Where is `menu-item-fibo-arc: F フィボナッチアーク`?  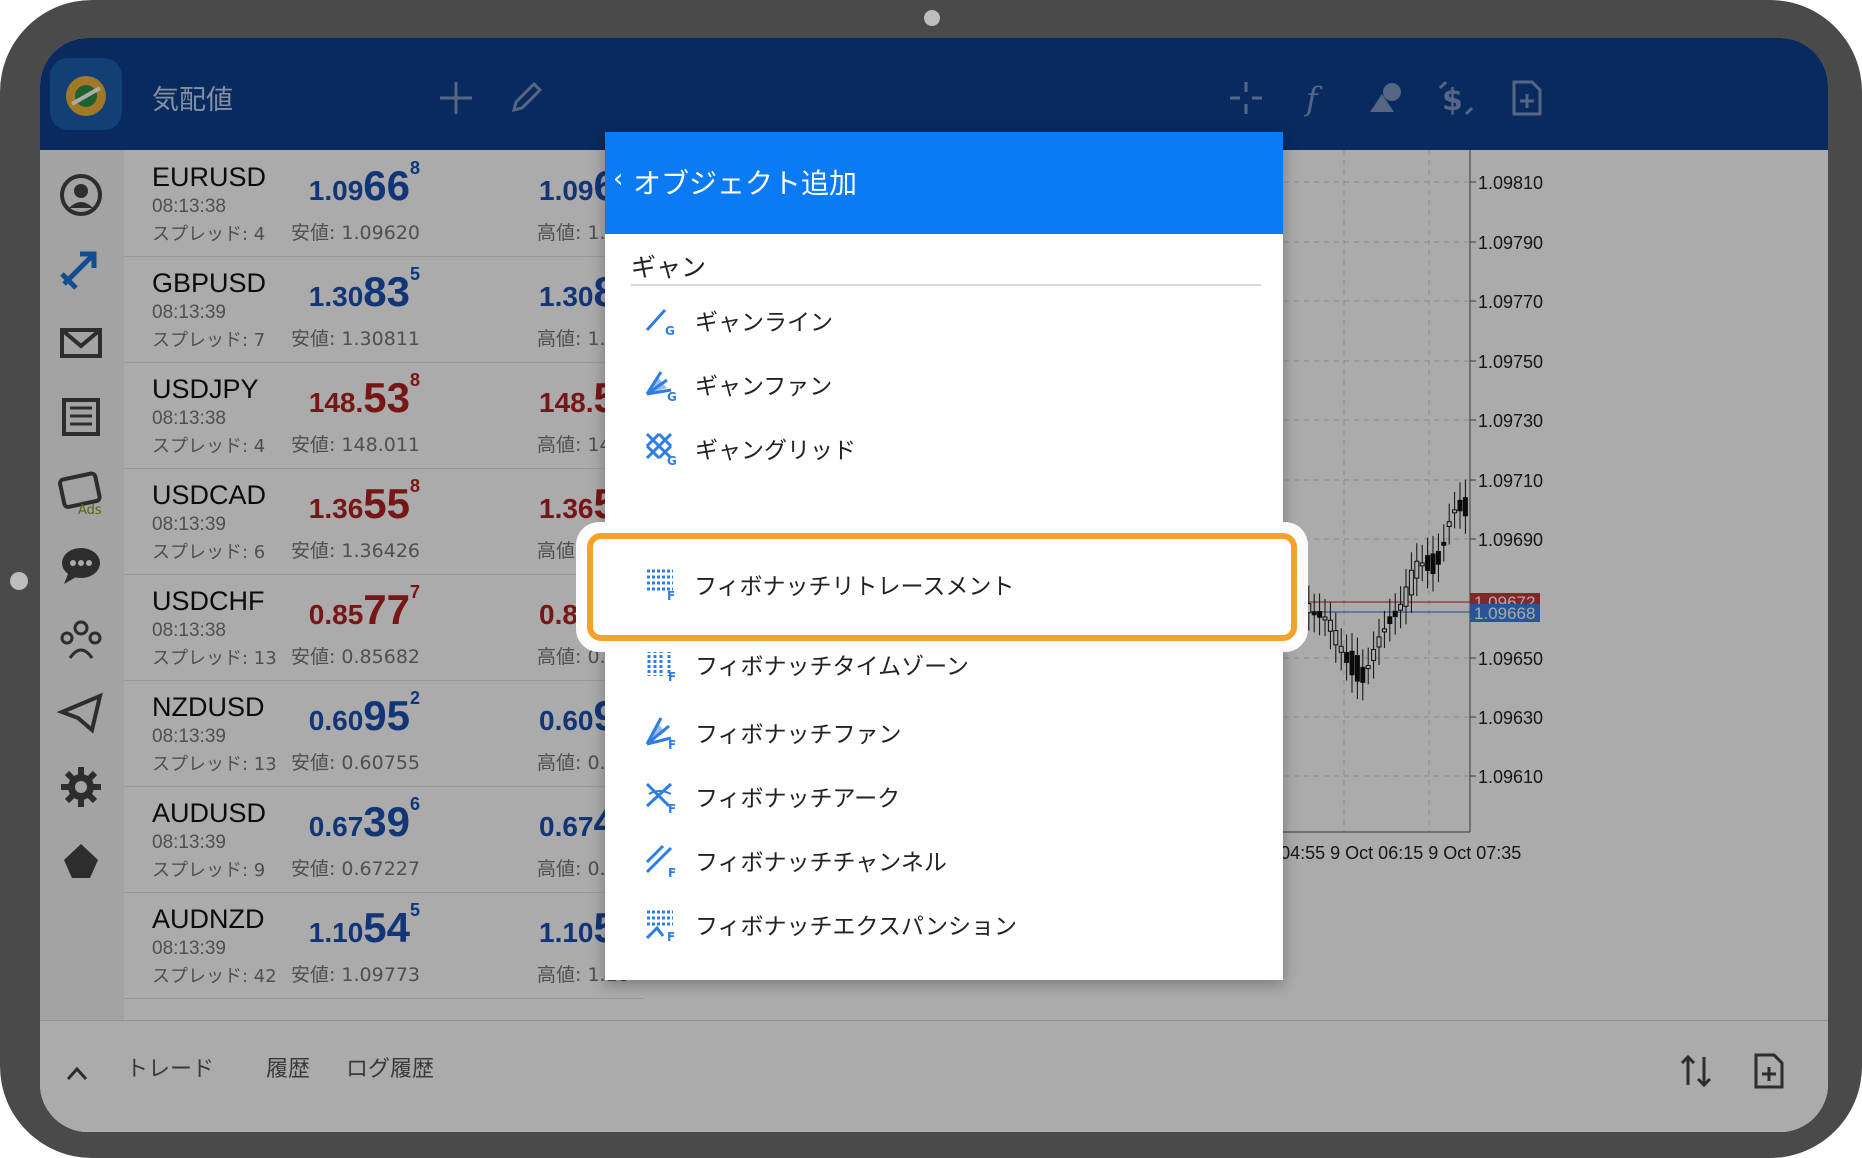 menu-item-fibo-arc: F フィボナッチアーク is located at coordinates (944, 795).